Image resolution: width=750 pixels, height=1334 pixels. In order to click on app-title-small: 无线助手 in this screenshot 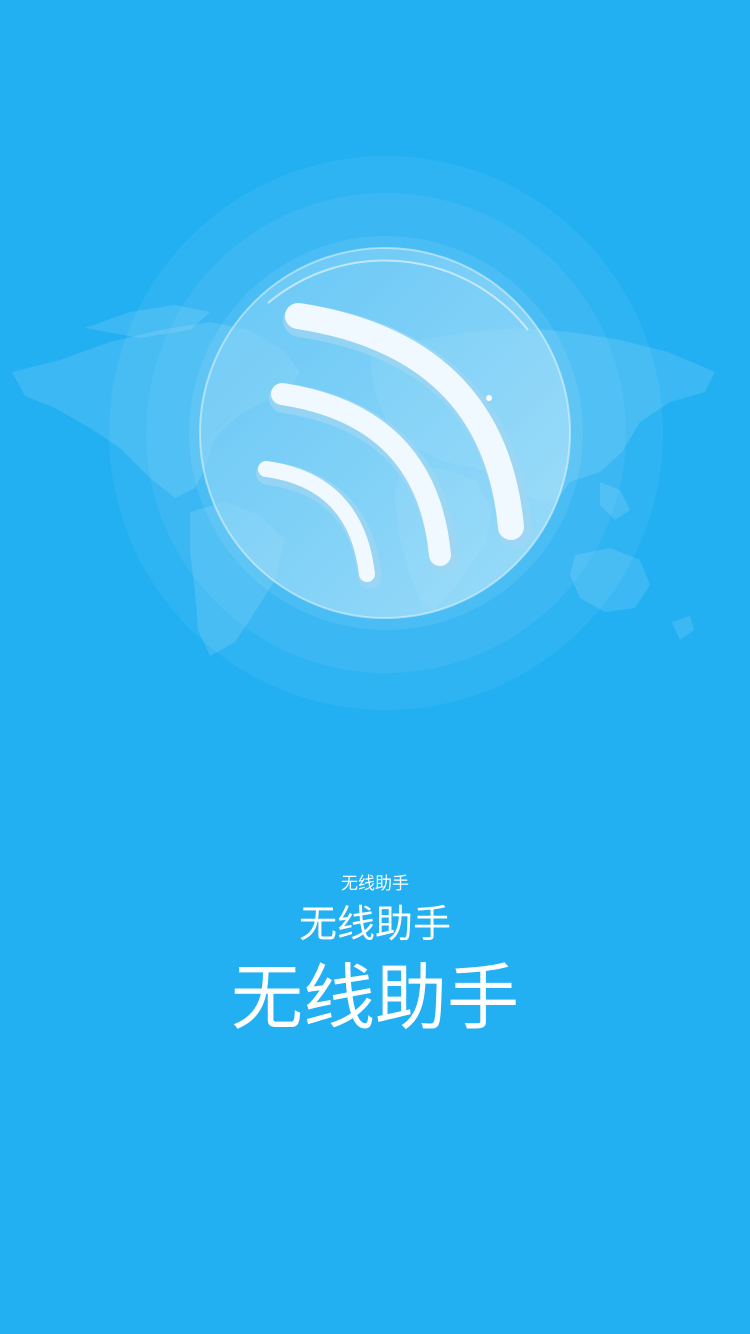, I will do `click(375, 884)`.